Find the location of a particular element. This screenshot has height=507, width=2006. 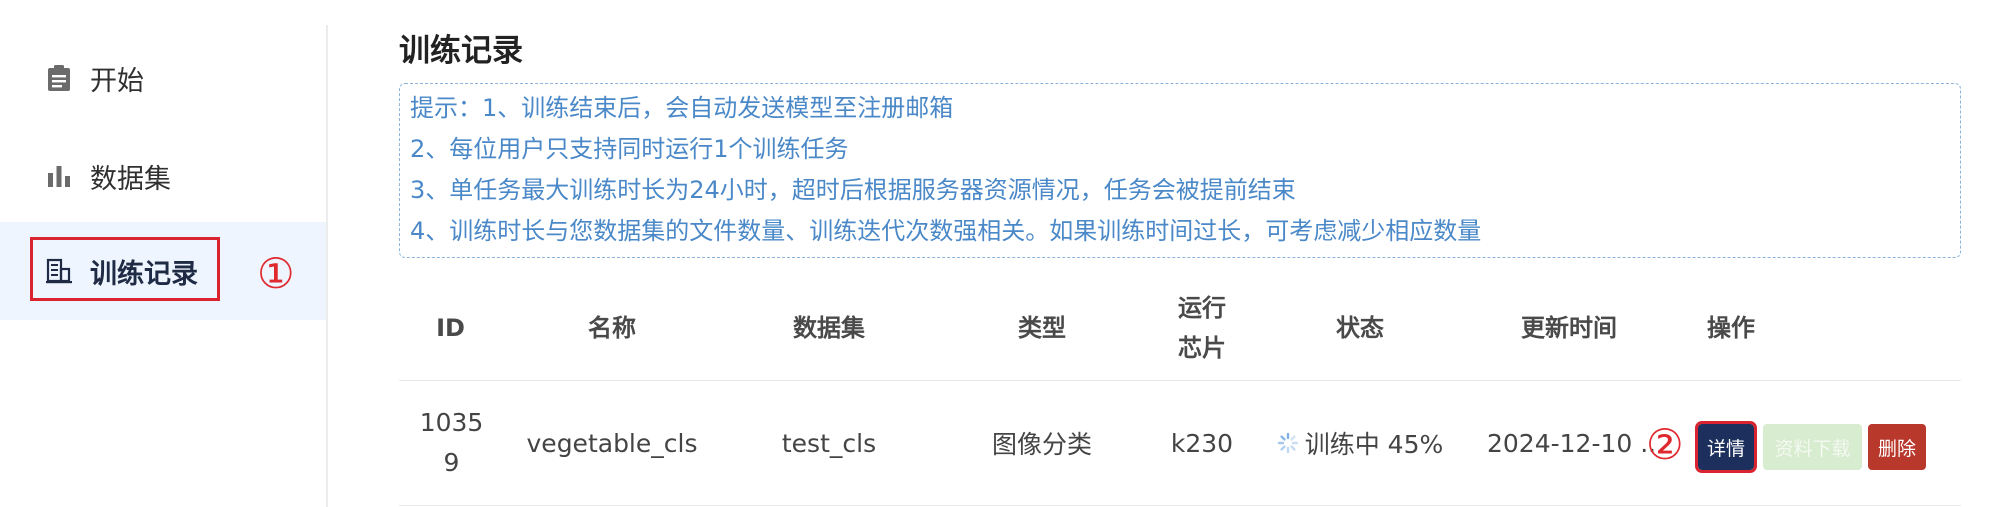

tip-line: 2、每位用户只支持同时运行1个训练任务 is located at coordinates (629, 149).